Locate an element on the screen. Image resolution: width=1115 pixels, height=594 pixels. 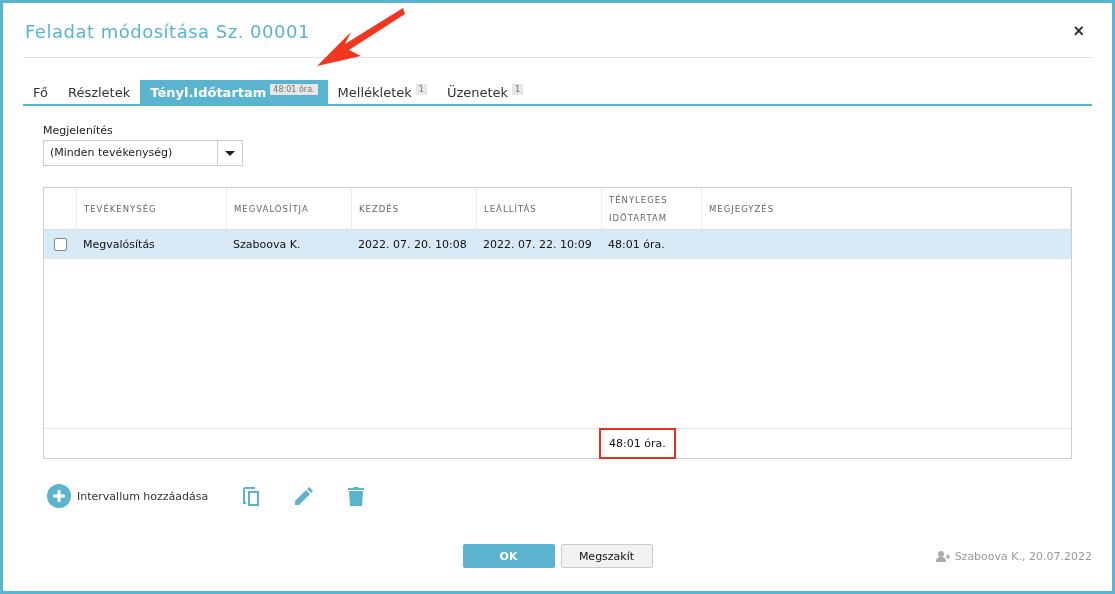
created-by-text: Szaboova K., 20.07.2022 is located at coordinates (1023, 556).